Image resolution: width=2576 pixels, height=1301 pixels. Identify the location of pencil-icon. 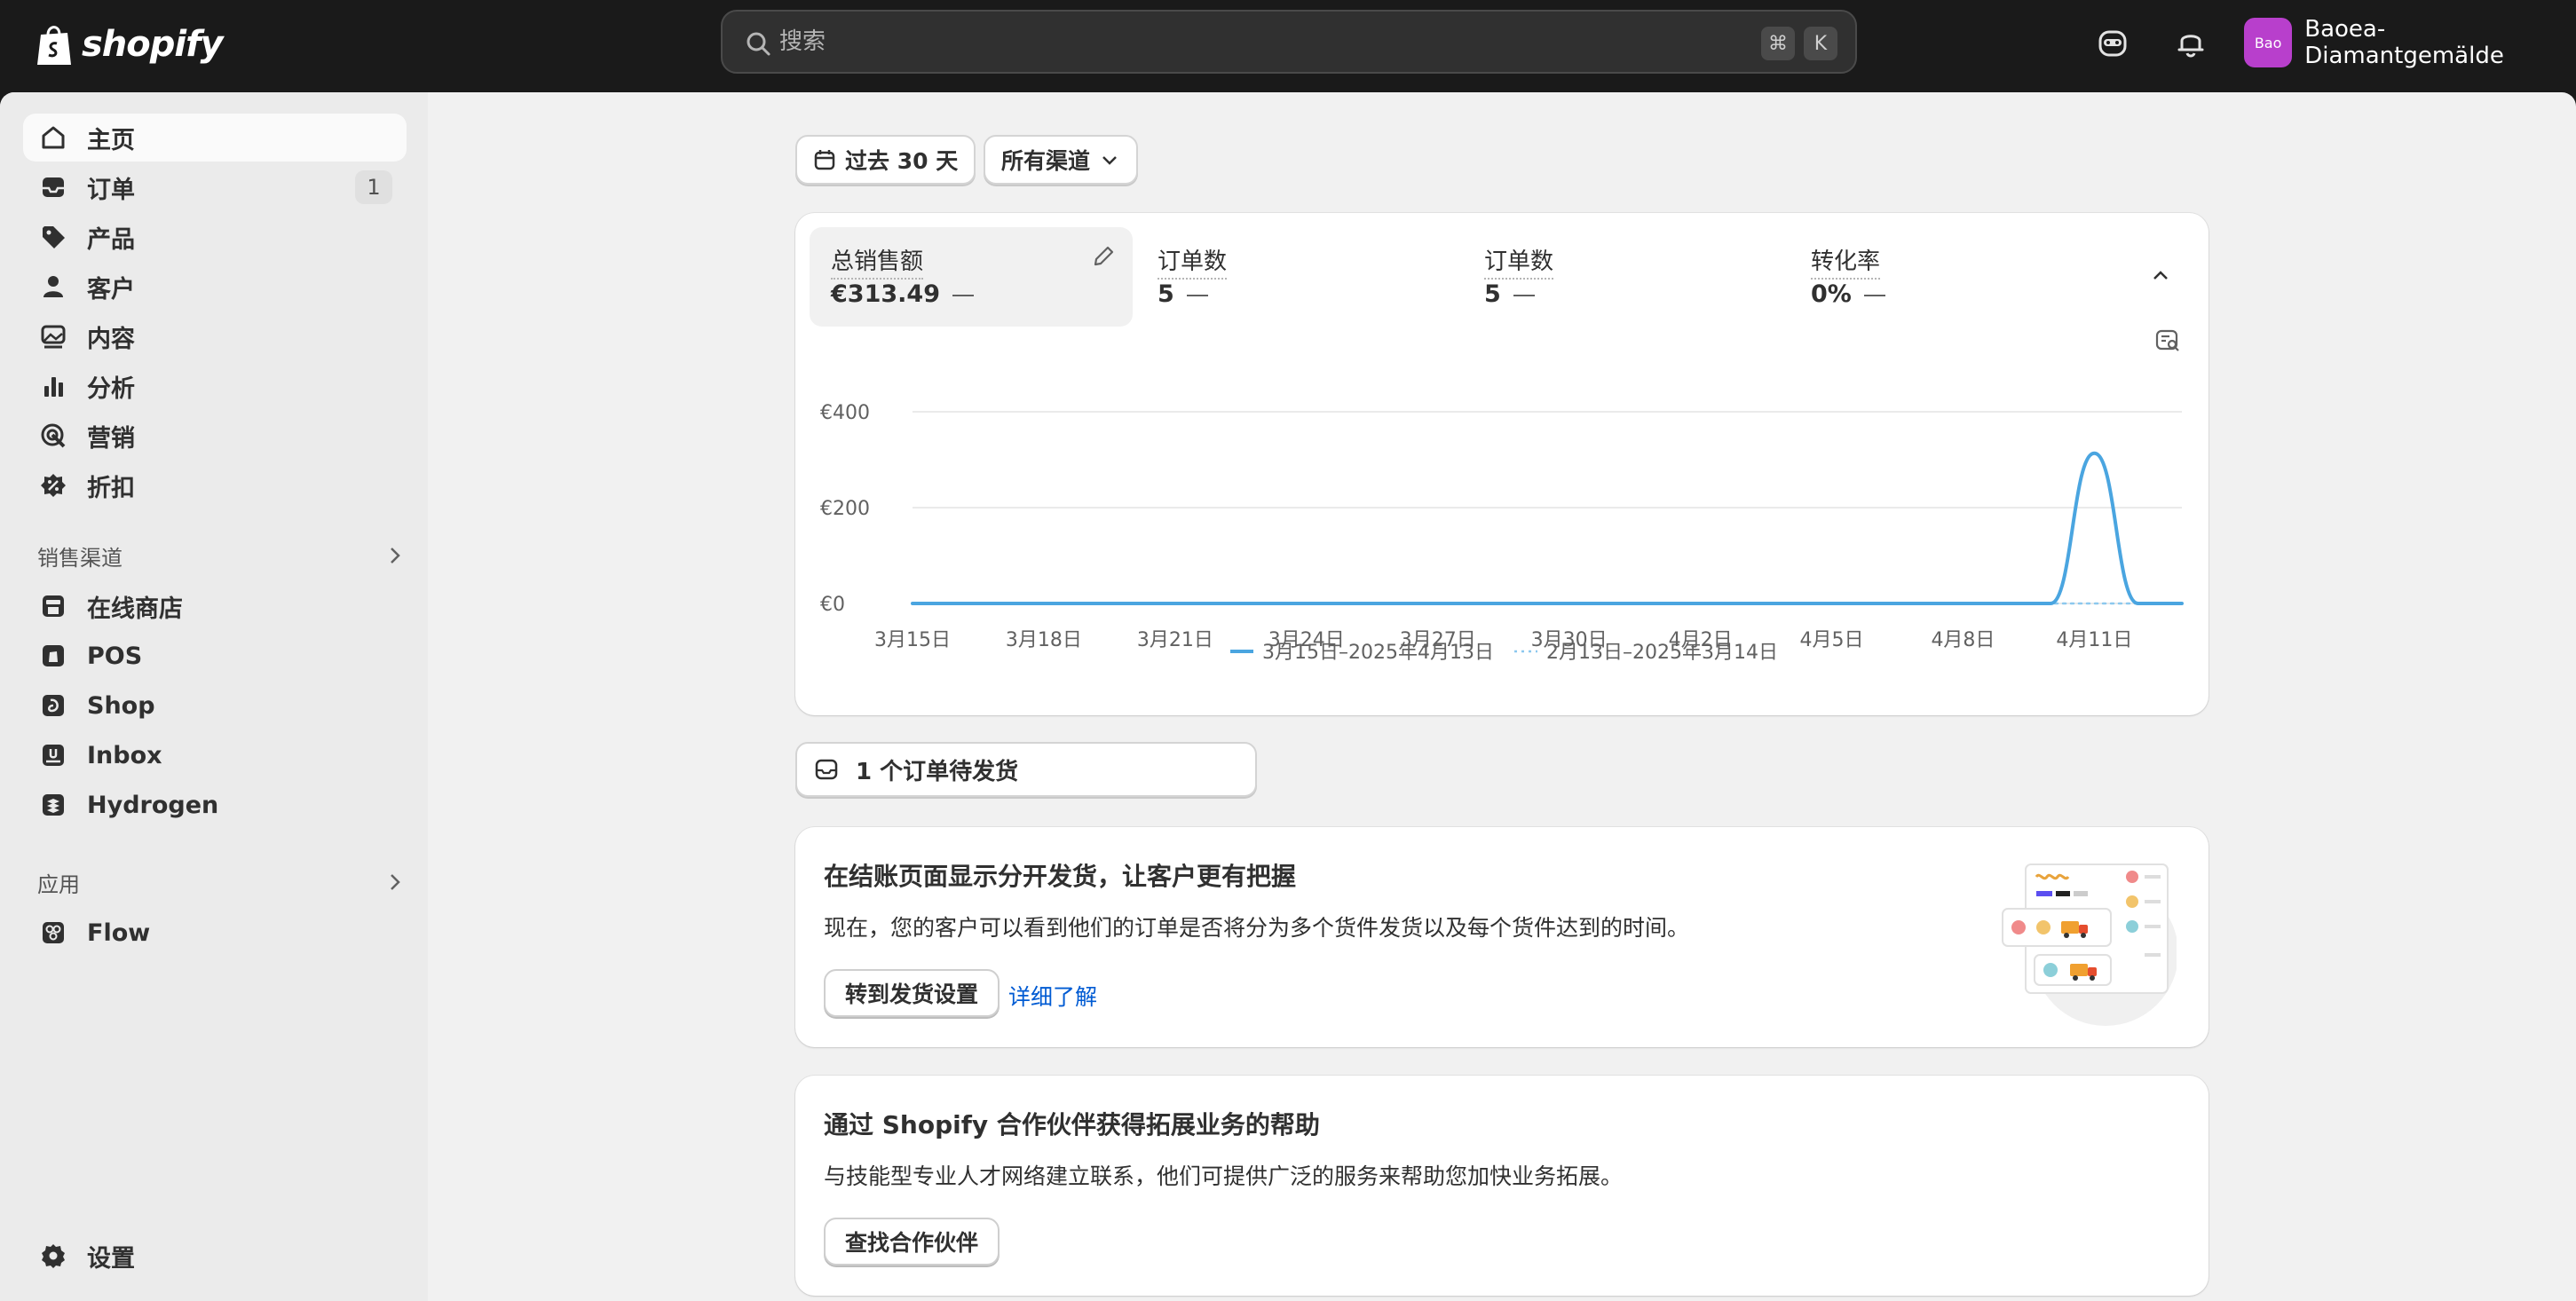
(1103, 256).